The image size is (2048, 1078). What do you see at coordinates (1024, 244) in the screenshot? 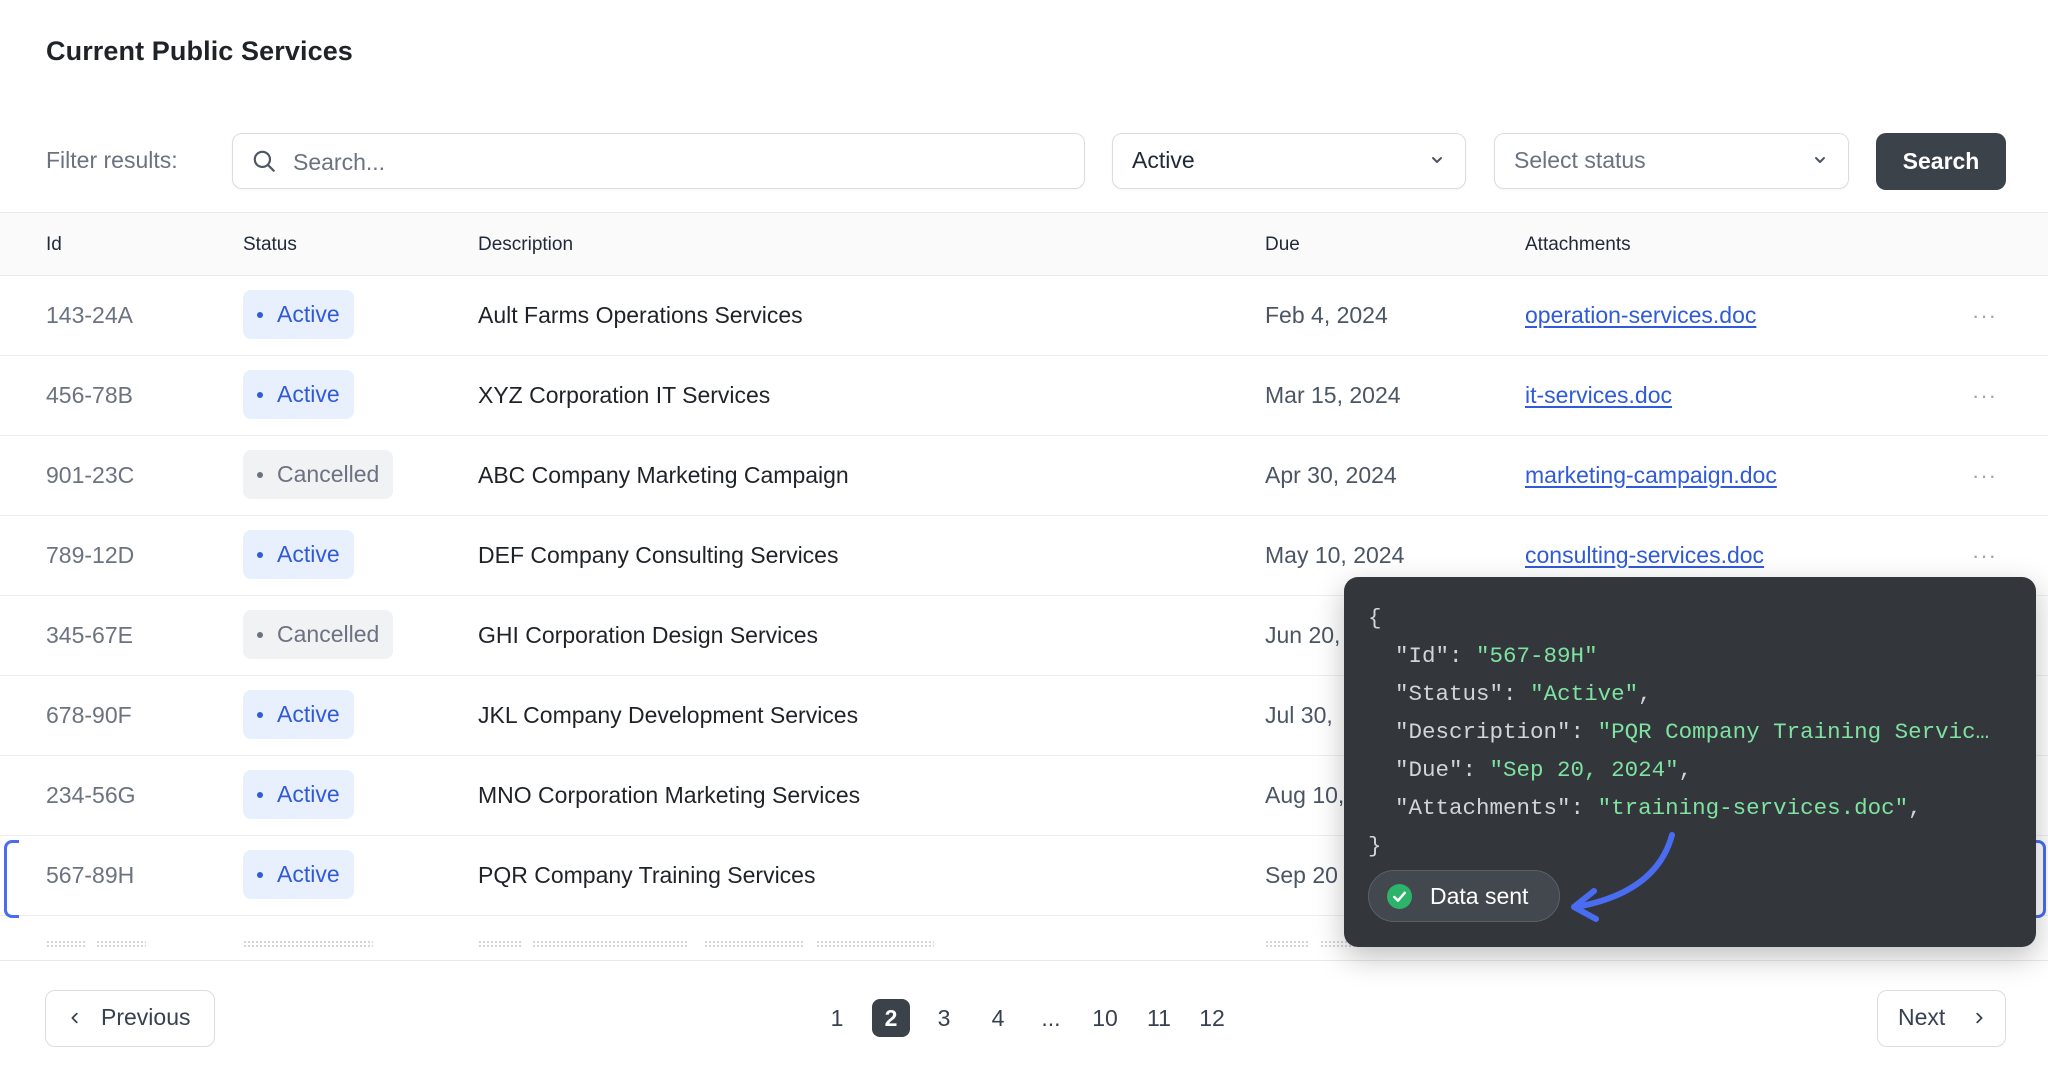
I see `table-header: Id Status Description Due Attachments` at bounding box center [1024, 244].